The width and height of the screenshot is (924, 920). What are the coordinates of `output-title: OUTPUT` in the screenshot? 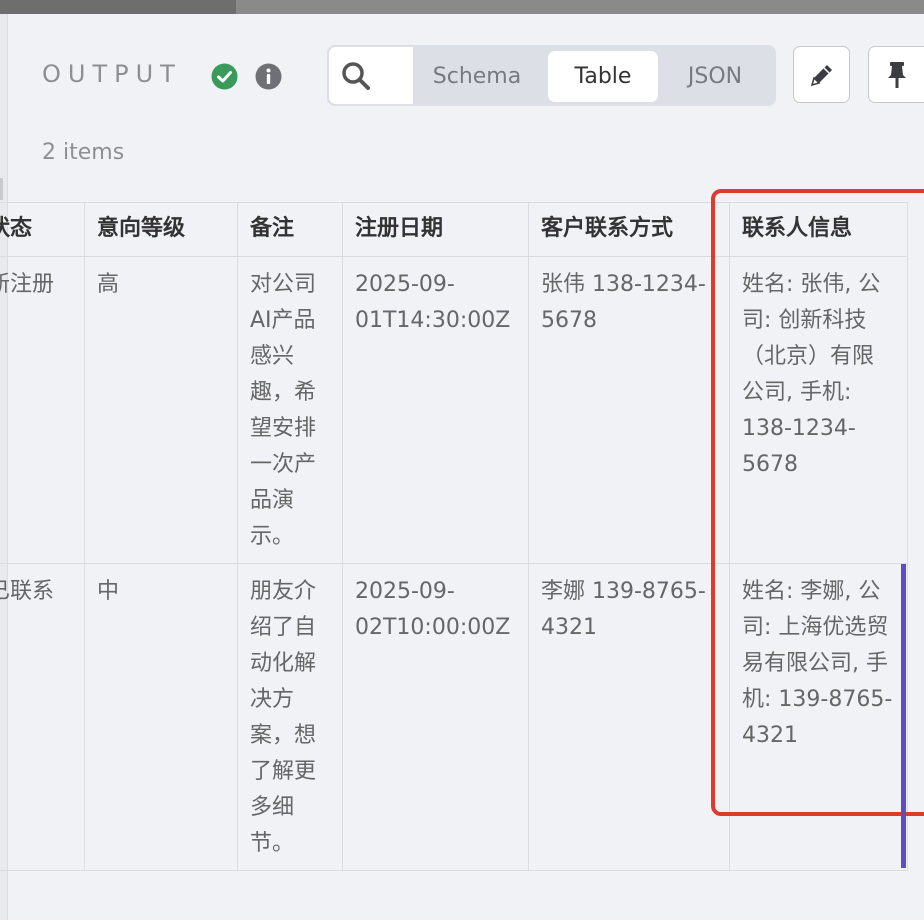 It's located at (112, 74).